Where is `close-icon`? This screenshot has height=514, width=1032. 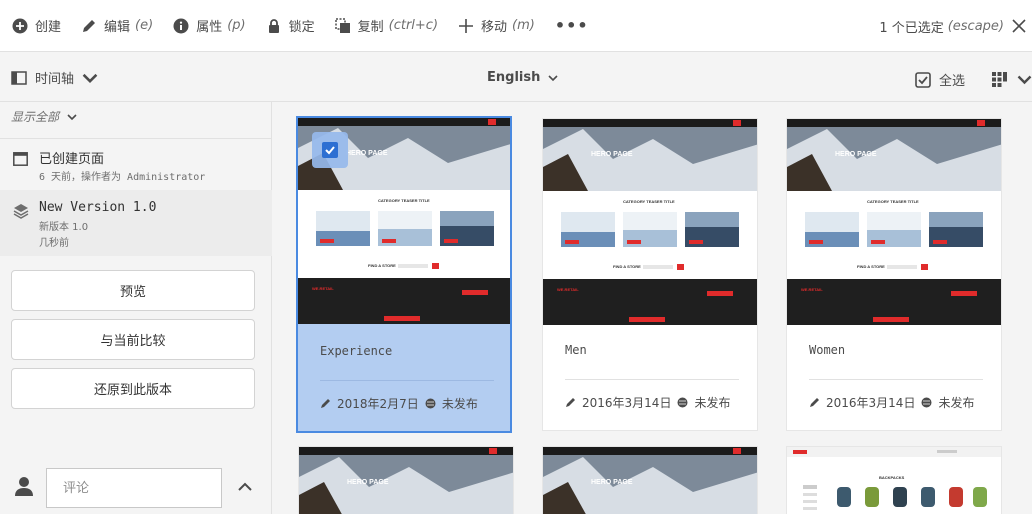
close-icon is located at coordinates (1019, 26).